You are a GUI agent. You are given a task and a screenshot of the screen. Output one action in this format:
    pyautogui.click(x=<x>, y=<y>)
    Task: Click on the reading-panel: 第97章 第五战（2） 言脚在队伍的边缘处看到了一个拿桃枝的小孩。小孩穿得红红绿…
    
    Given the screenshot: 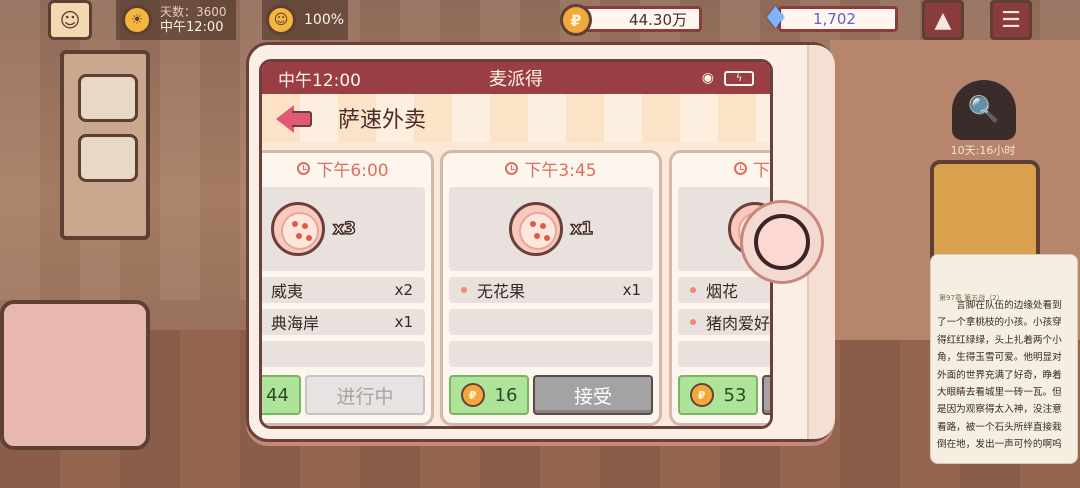 What is the action you would take?
    pyautogui.click(x=1004, y=359)
    